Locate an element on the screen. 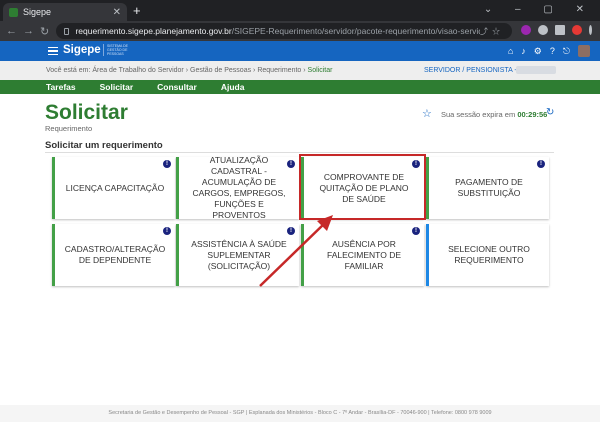  highlight-box is located at coordinates (362, 187).